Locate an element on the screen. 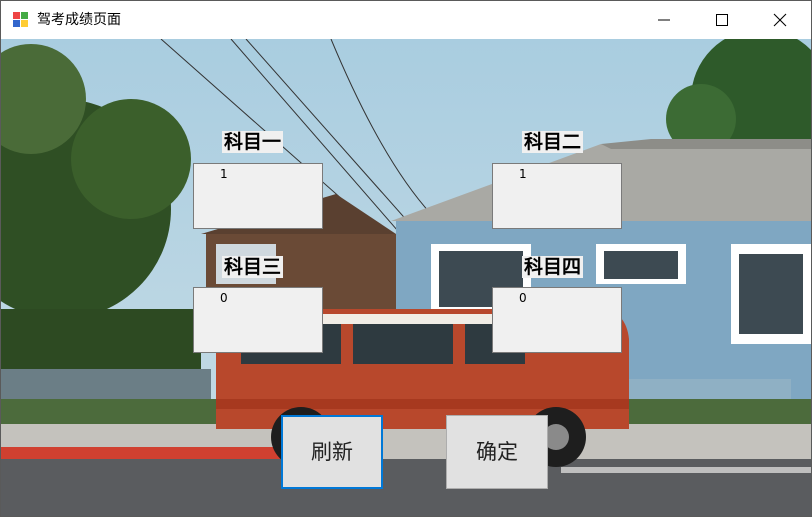  subject-1-label: 科目一 is located at coordinates (253, 142).